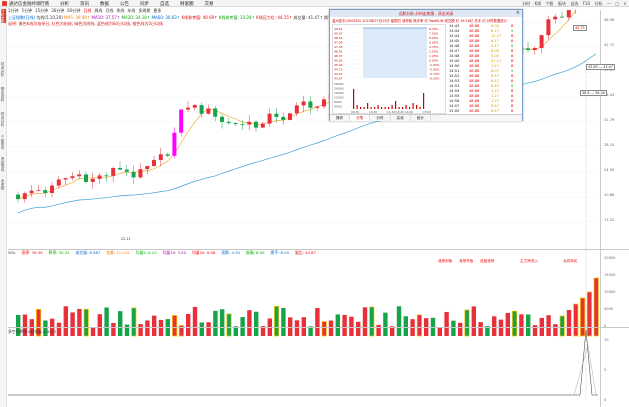  I want to click on mini-right-label: 6.25%, so click(434, 38).